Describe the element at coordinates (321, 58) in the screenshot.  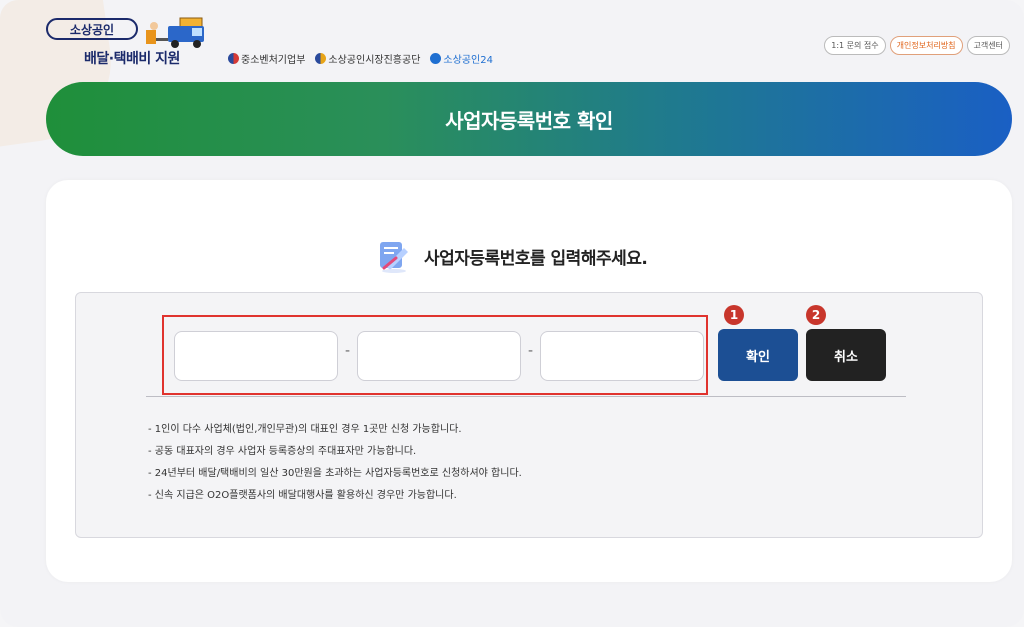
I see `semas-emblem-icon` at that location.